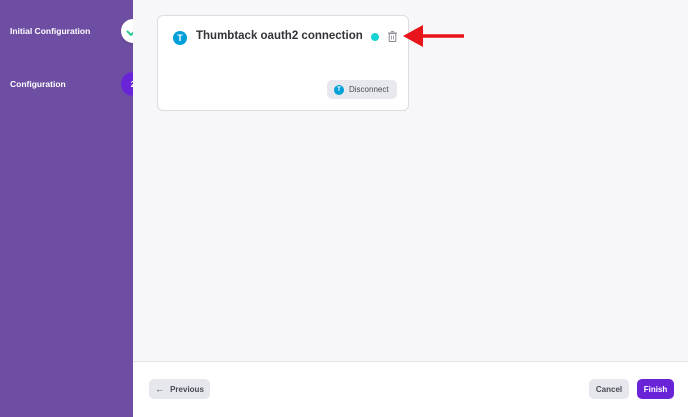  What do you see at coordinates (160, 389) in the screenshot?
I see `arrow-left-icon: ←` at bounding box center [160, 389].